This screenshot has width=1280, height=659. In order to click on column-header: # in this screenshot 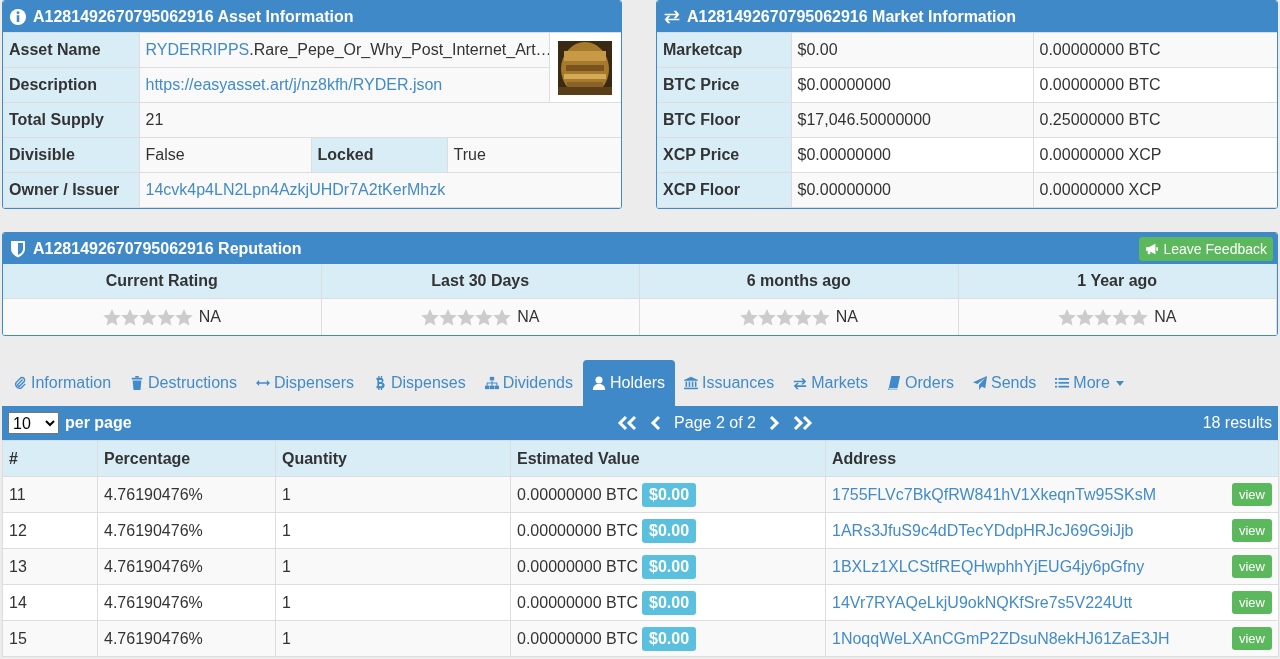, I will do `click(50, 458)`.